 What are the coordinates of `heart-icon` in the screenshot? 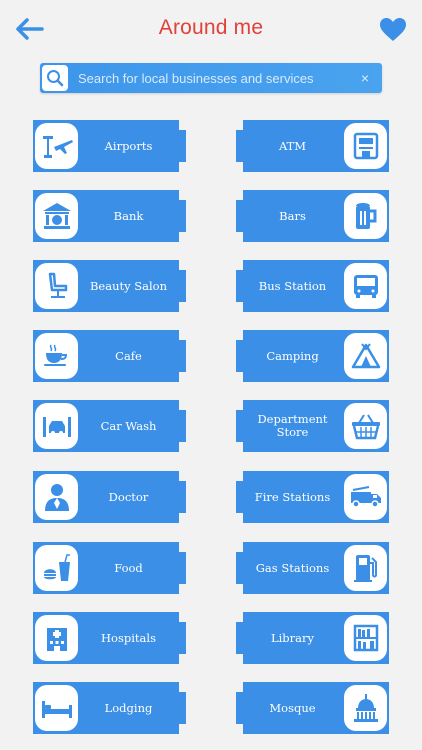 It's located at (393, 29).